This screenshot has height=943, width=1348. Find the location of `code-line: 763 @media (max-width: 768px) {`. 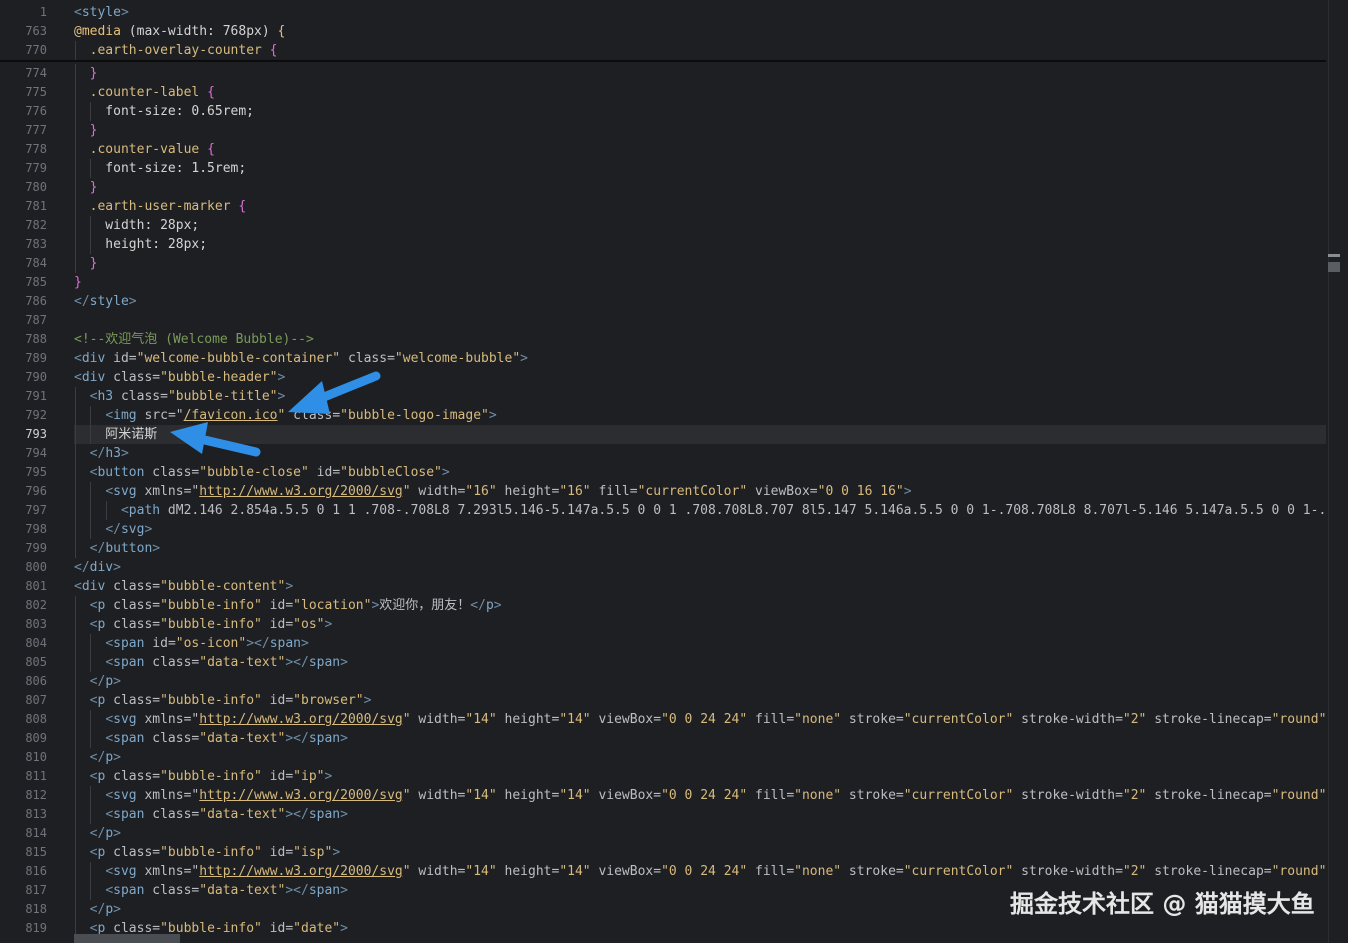

code-line: 763 @media (max-width: 768px) { is located at coordinates (663, 31).